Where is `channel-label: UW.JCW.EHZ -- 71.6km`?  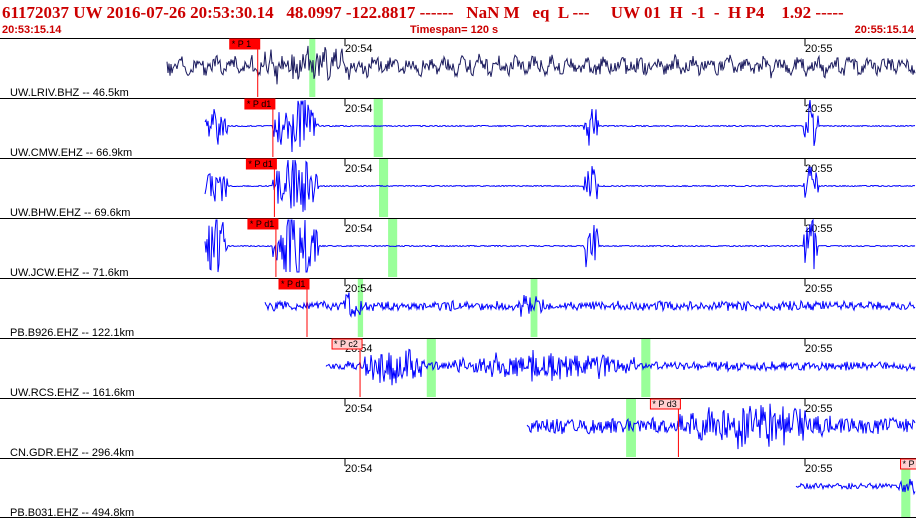 channel-label: UW.JCW.EHZ -- 71.6km is located at coordinates (69, 273).